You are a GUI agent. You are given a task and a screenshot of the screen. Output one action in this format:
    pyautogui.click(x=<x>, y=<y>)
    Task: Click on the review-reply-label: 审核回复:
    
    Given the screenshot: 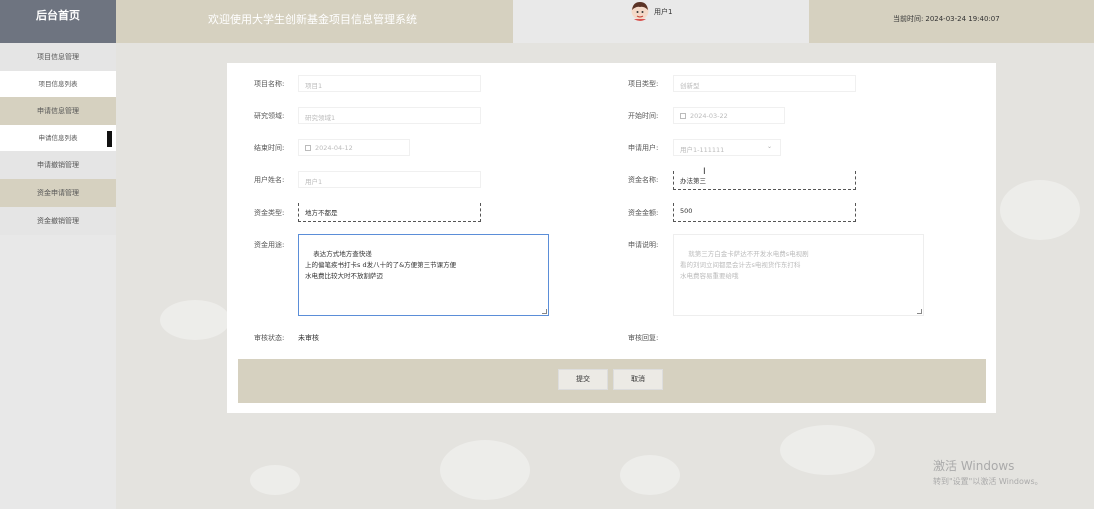 What is the action you would take?
    pyautogui.click(x=643, y=338)
    